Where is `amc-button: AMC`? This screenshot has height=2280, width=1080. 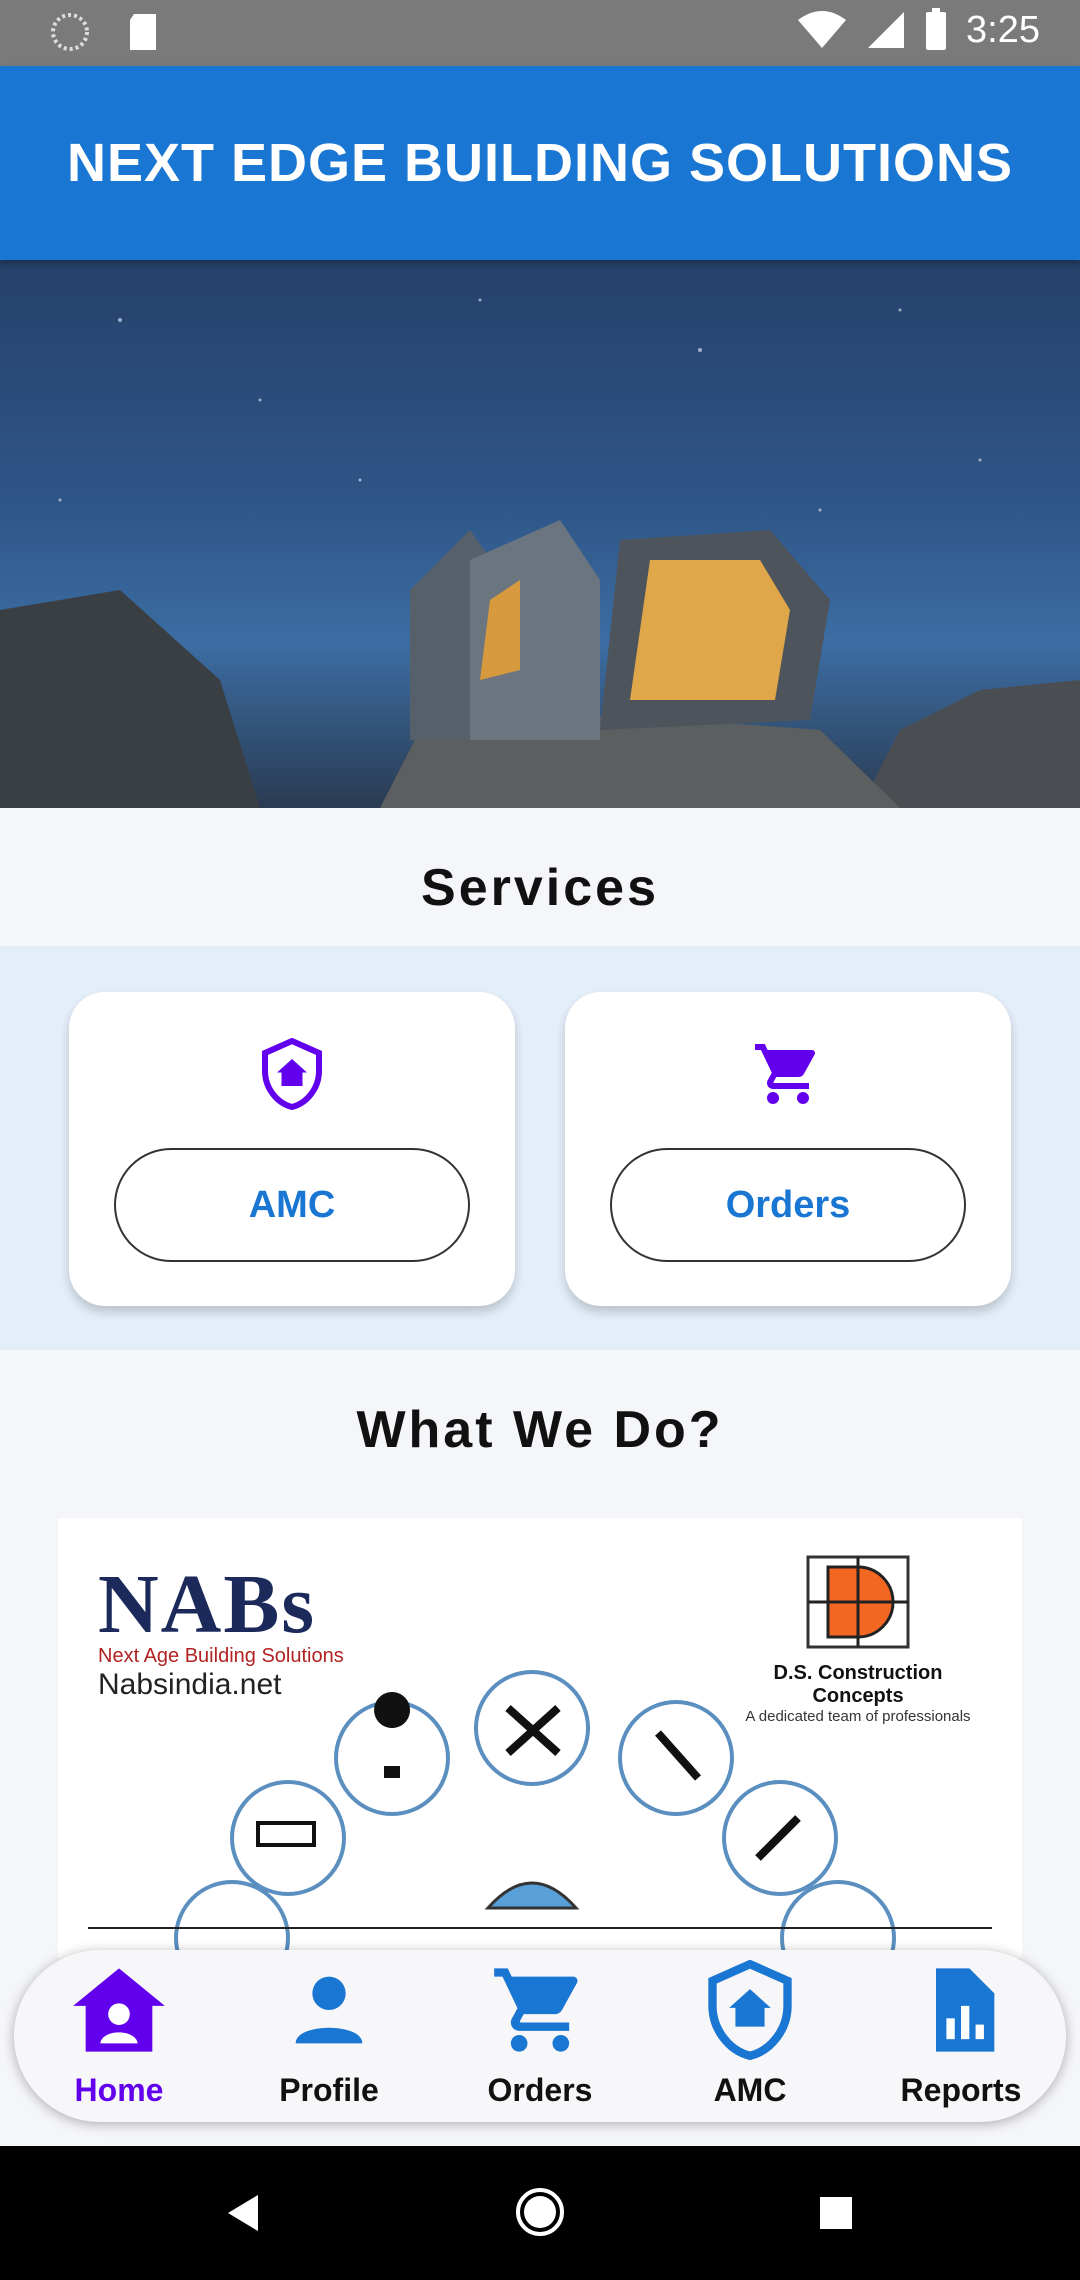 amc-button: AMC is located at coordinates (292, 1205).